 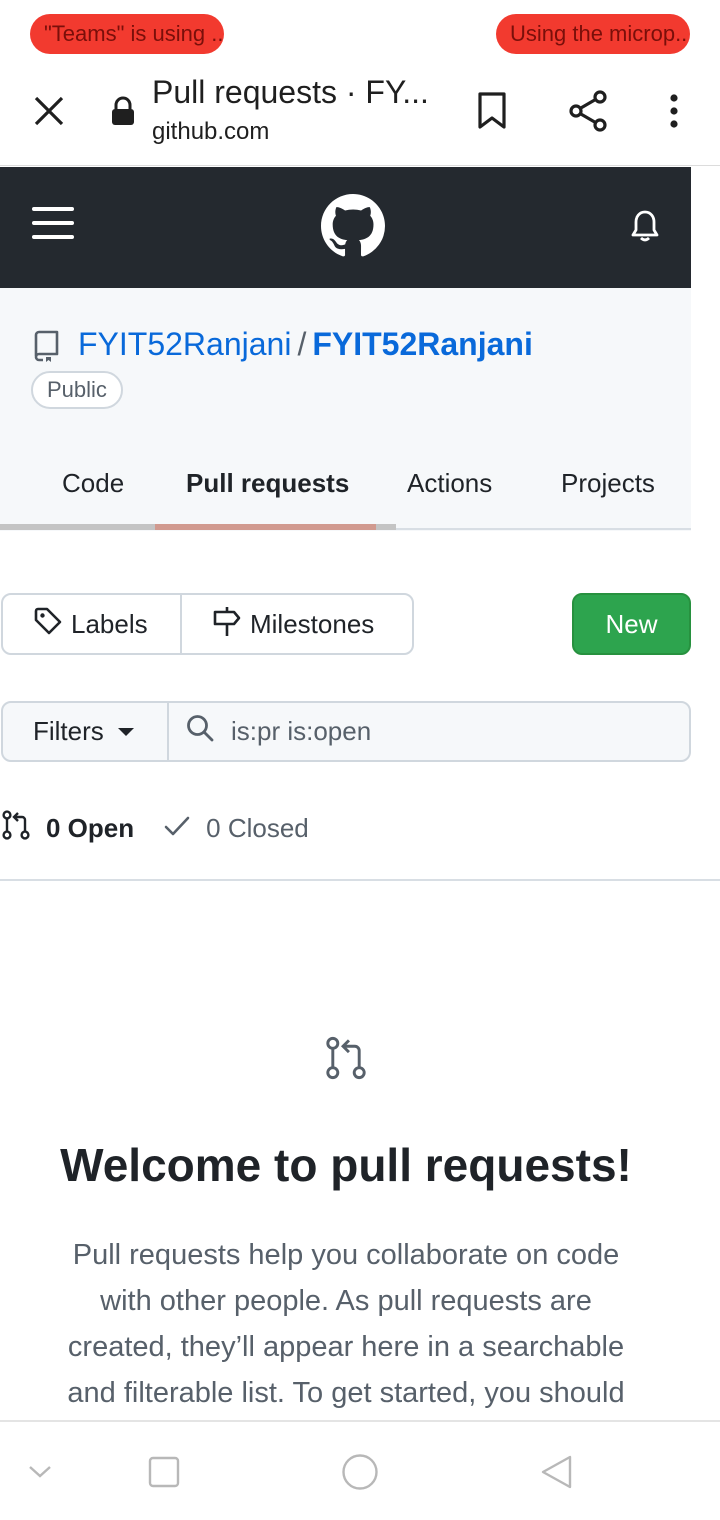 I want to click on milestones-button: Milestones, so click(x=278, y=624).